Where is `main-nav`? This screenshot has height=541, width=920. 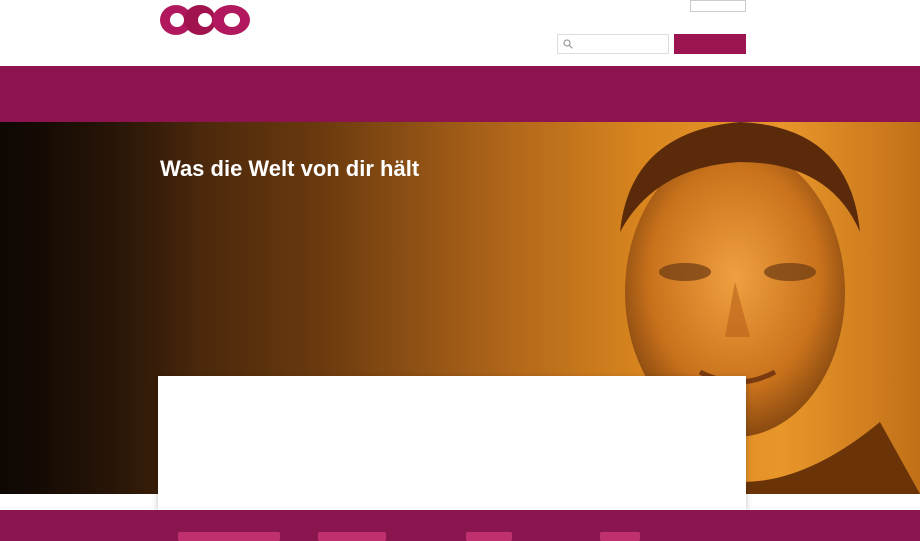
main-nav is located at coordinates (460, 94).